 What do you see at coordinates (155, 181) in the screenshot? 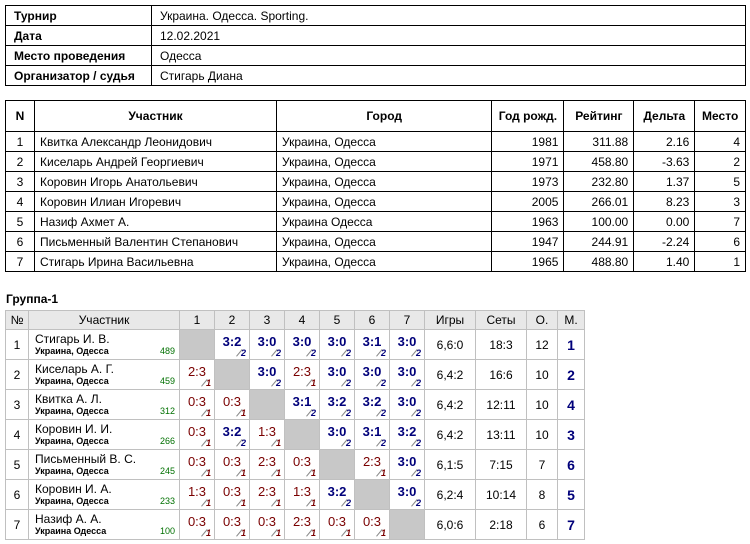
I see `participant-cell: Коровин Игорь Анатольевич` at bounding box center [155, 181].